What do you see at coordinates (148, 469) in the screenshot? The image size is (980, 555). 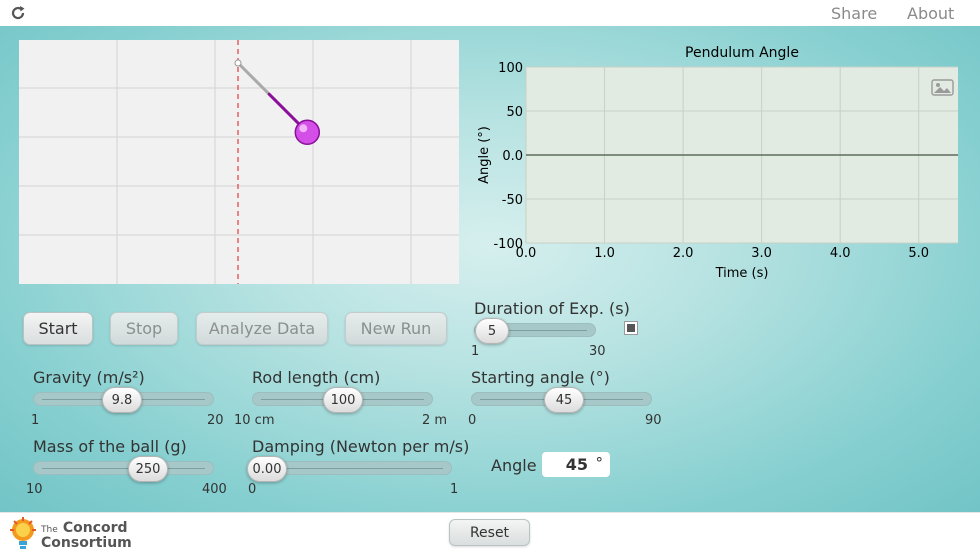 I see `mass-slider-handle: 250` at bounding box center [148, 469].